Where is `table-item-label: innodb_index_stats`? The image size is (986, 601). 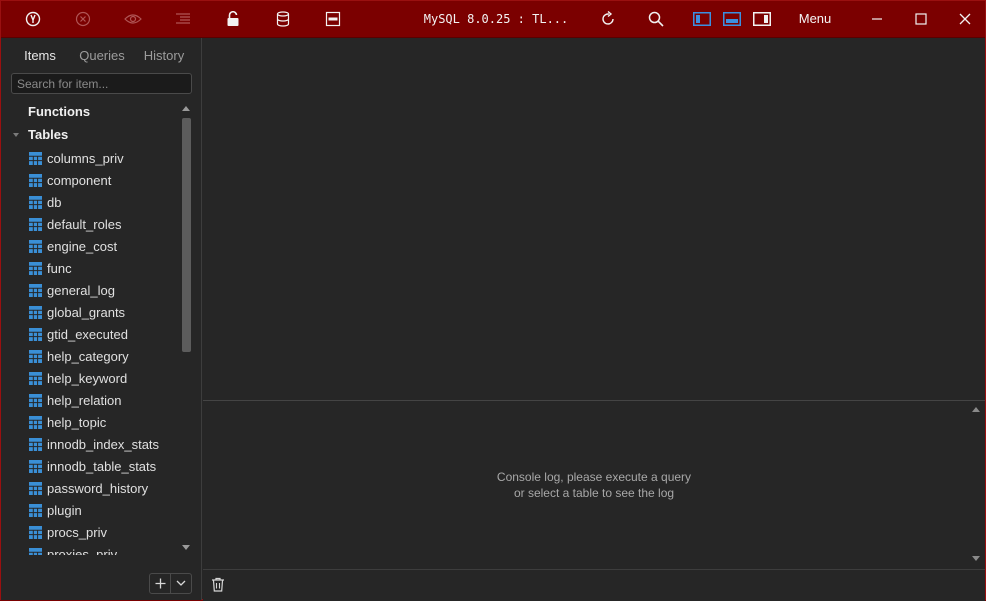
table-item-label: innodb_index_stats is located at coordinates (103, 444).